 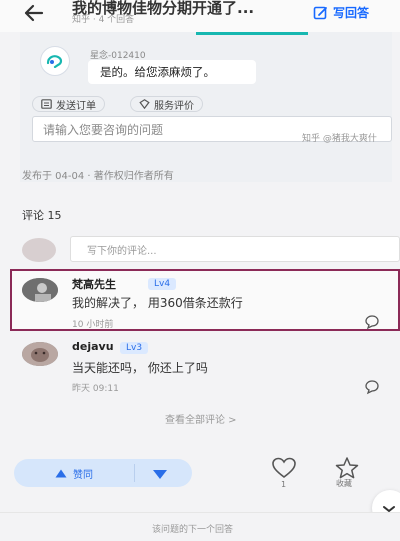 I want to click on like-count: 1, so click(x=284, y=484).